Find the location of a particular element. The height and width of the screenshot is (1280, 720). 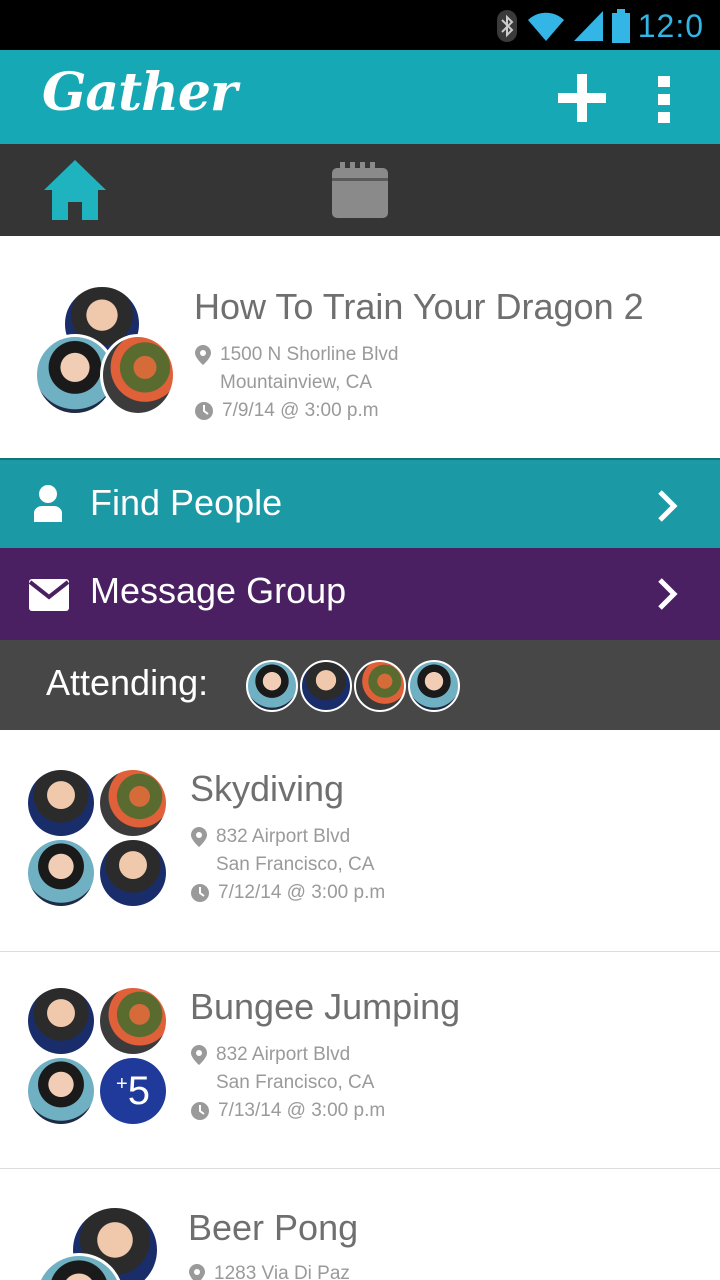

status-icons: 12:0 is located at coordinates (600, 26).